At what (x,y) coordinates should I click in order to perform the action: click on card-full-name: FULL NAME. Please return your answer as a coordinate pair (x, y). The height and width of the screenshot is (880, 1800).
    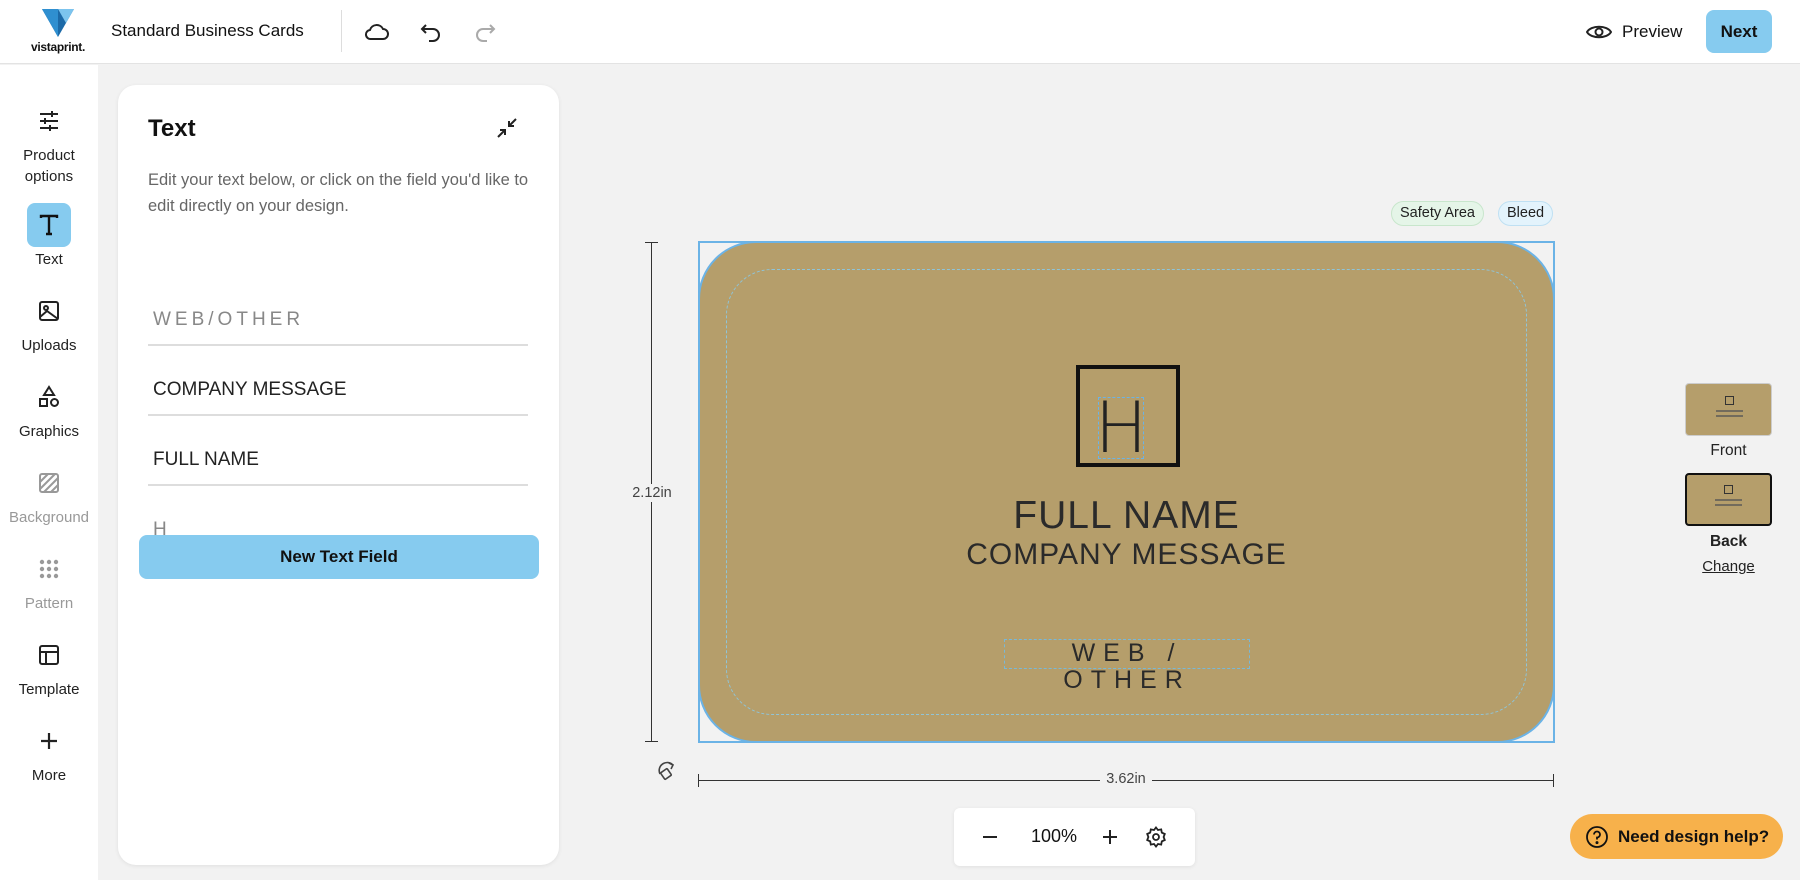
    Looking at the image, I should click on (1126, 516).